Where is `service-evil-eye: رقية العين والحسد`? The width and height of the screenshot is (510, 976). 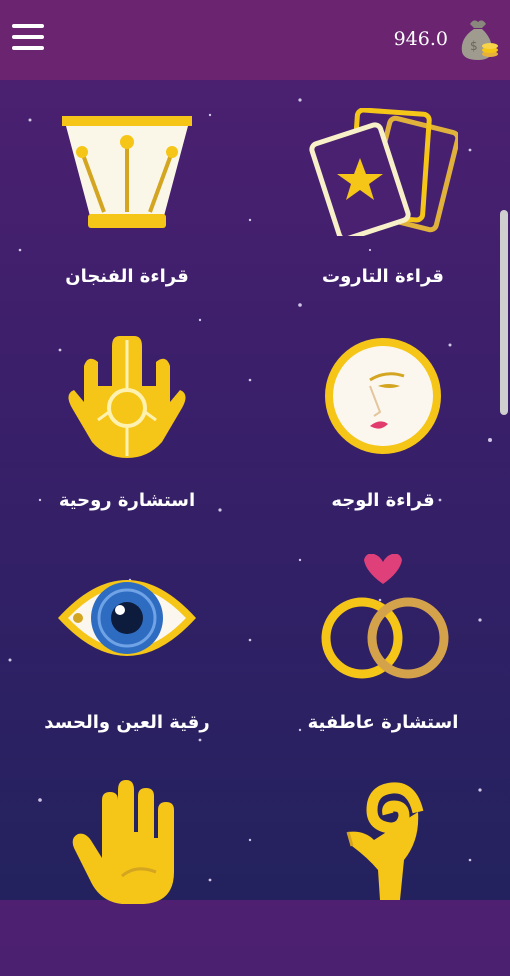
service-evil-eye: رقية العين والحسد is located at coordinates (127, 654).